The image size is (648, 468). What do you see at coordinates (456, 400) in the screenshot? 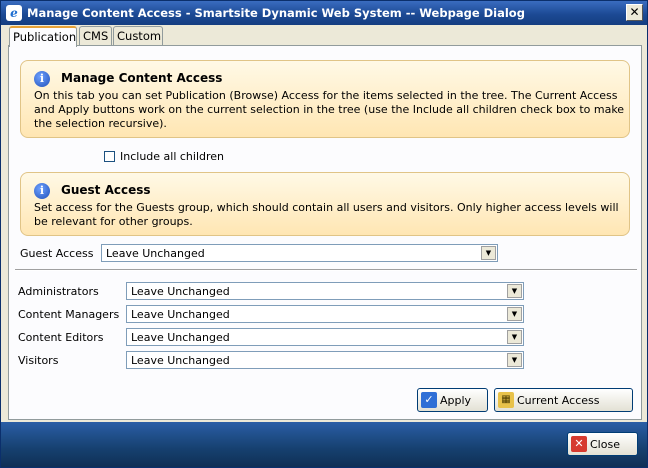
I see `apply-label: Apply` at bounding box center [456, 400].